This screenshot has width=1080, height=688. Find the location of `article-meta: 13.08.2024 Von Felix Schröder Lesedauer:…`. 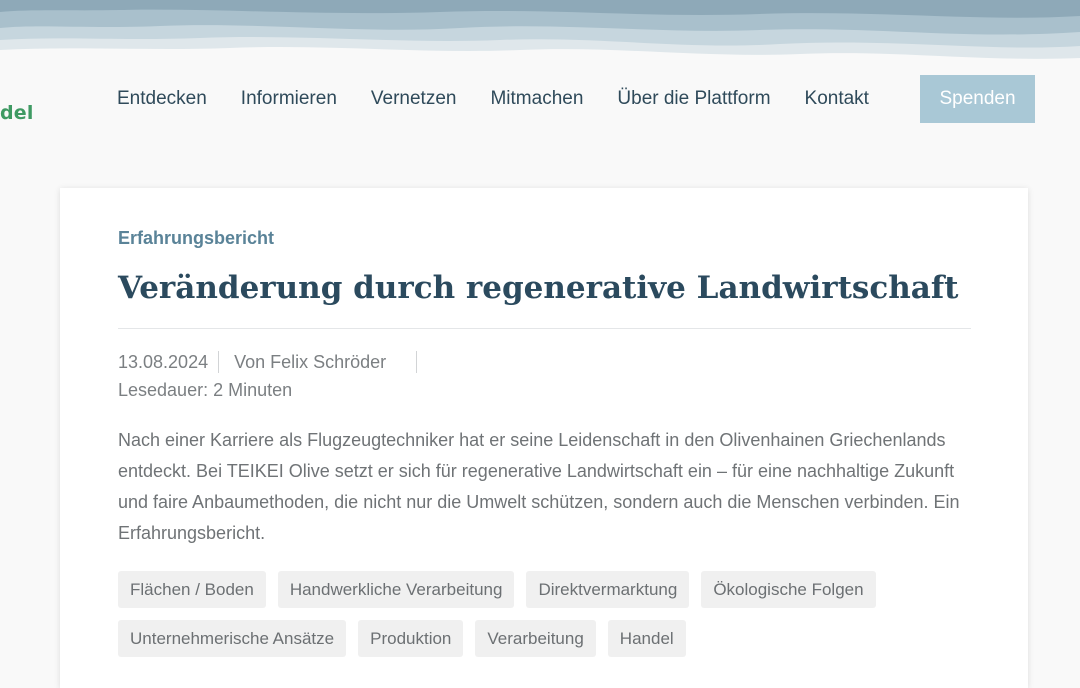

article-meta: 13.08.2024 Von Felix Schröder Lesedauer:… is located at coordinates (275, 376).